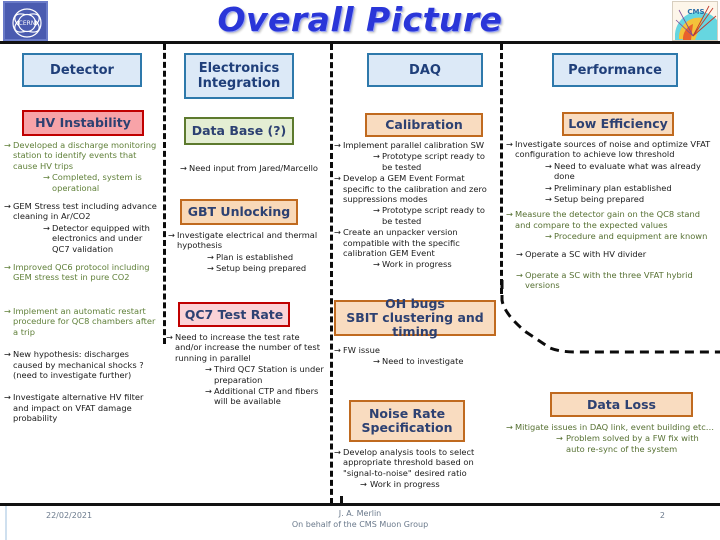  I want to click on flow-connector, so click(610, 317).